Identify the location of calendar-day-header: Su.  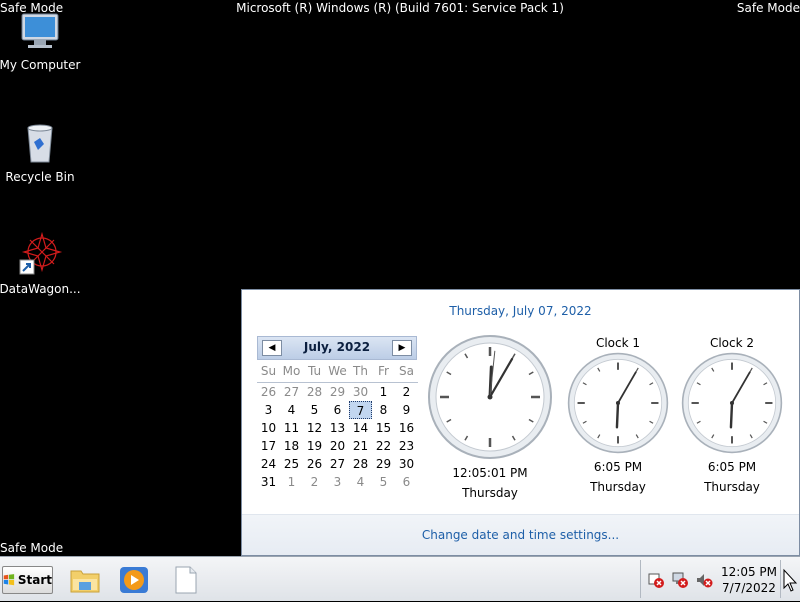
(268, 373).